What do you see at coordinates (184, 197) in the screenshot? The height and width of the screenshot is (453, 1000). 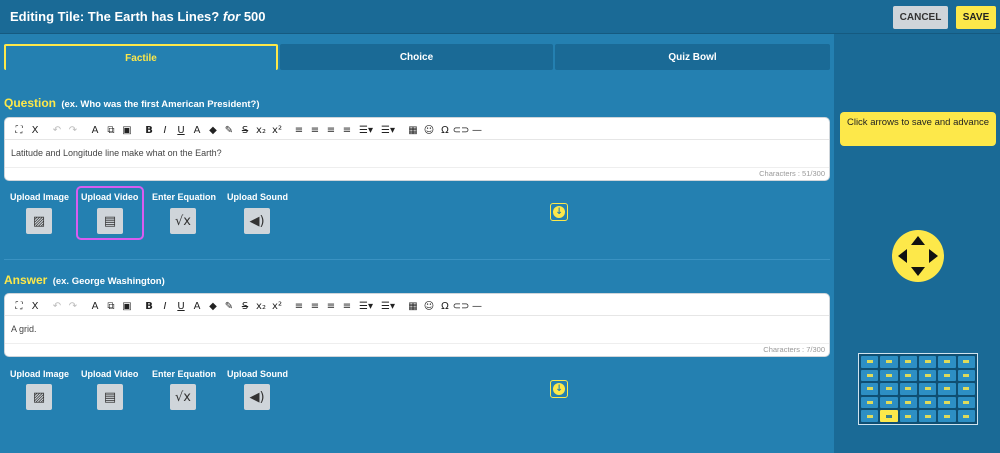 I see `question-enter-equation: Enter Equation` at bounding box center [184, 197].